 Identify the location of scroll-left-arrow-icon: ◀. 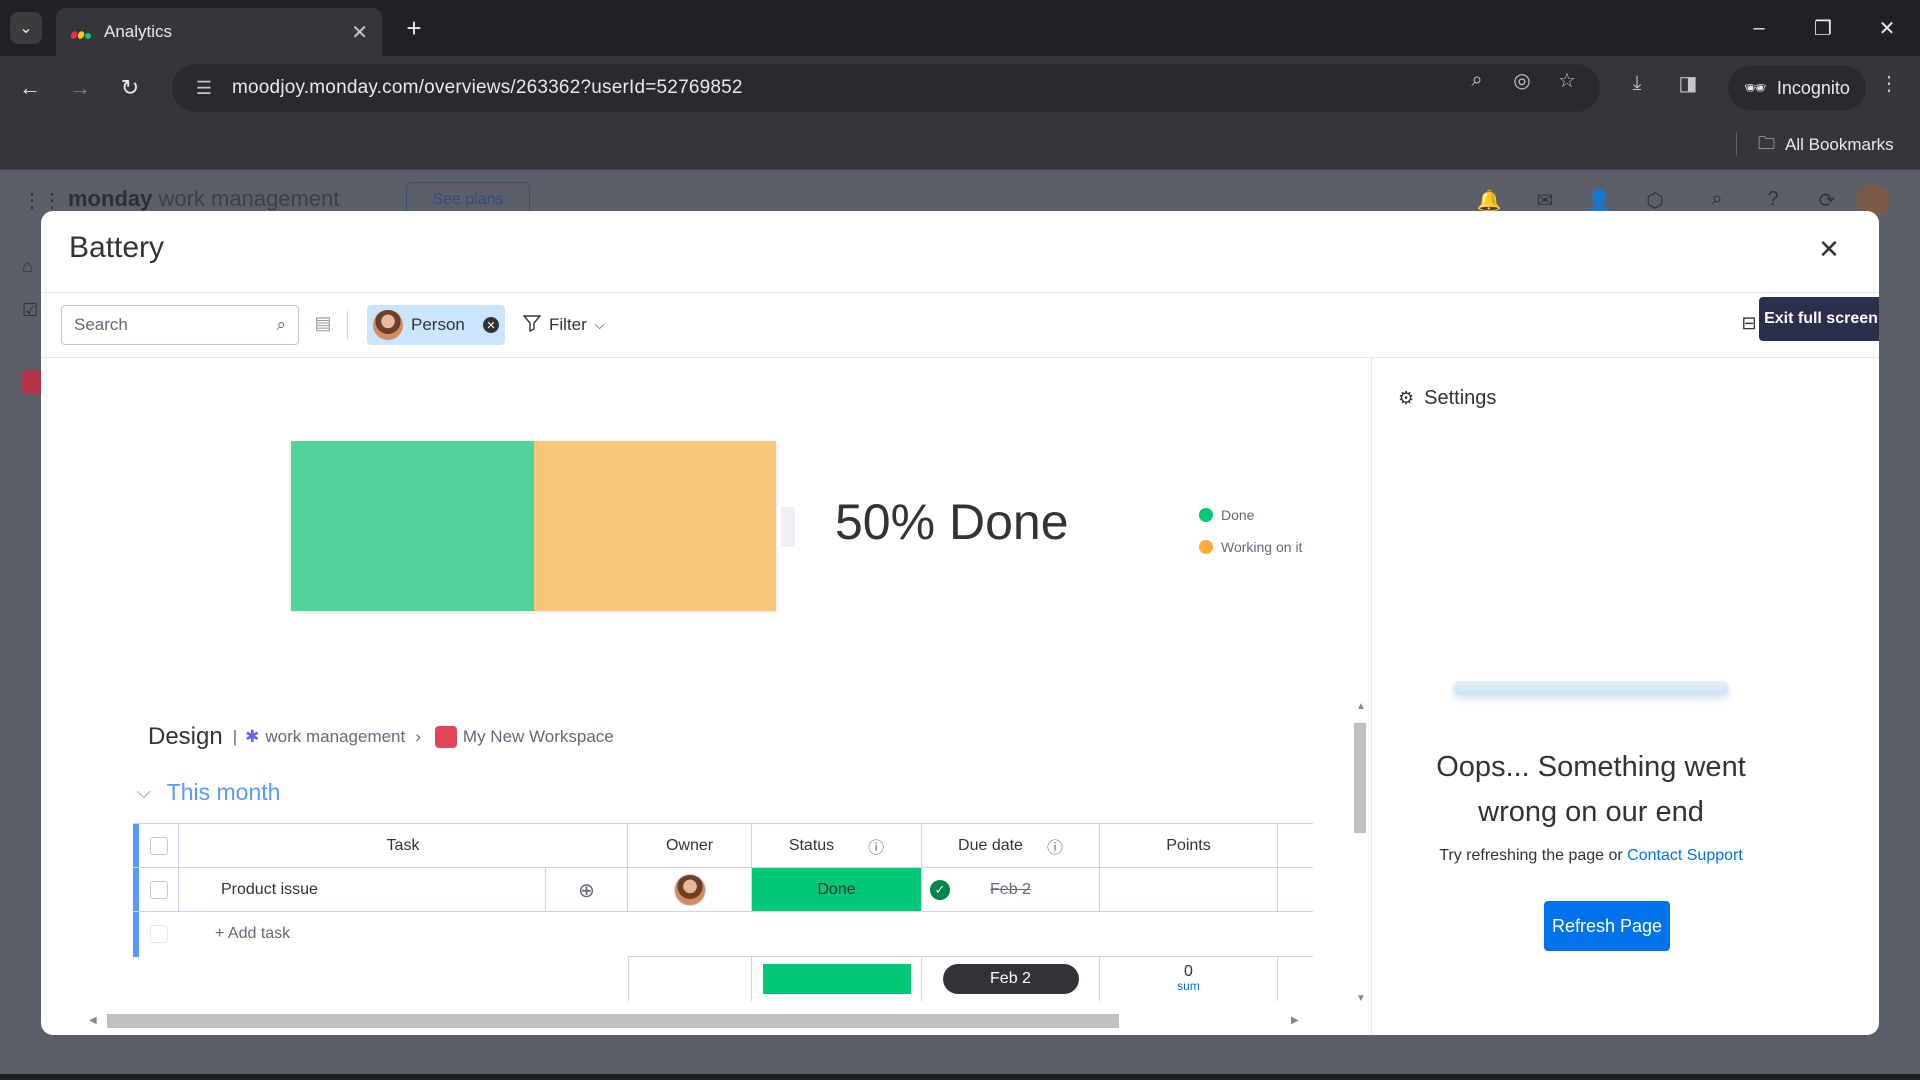
(93, 1020).